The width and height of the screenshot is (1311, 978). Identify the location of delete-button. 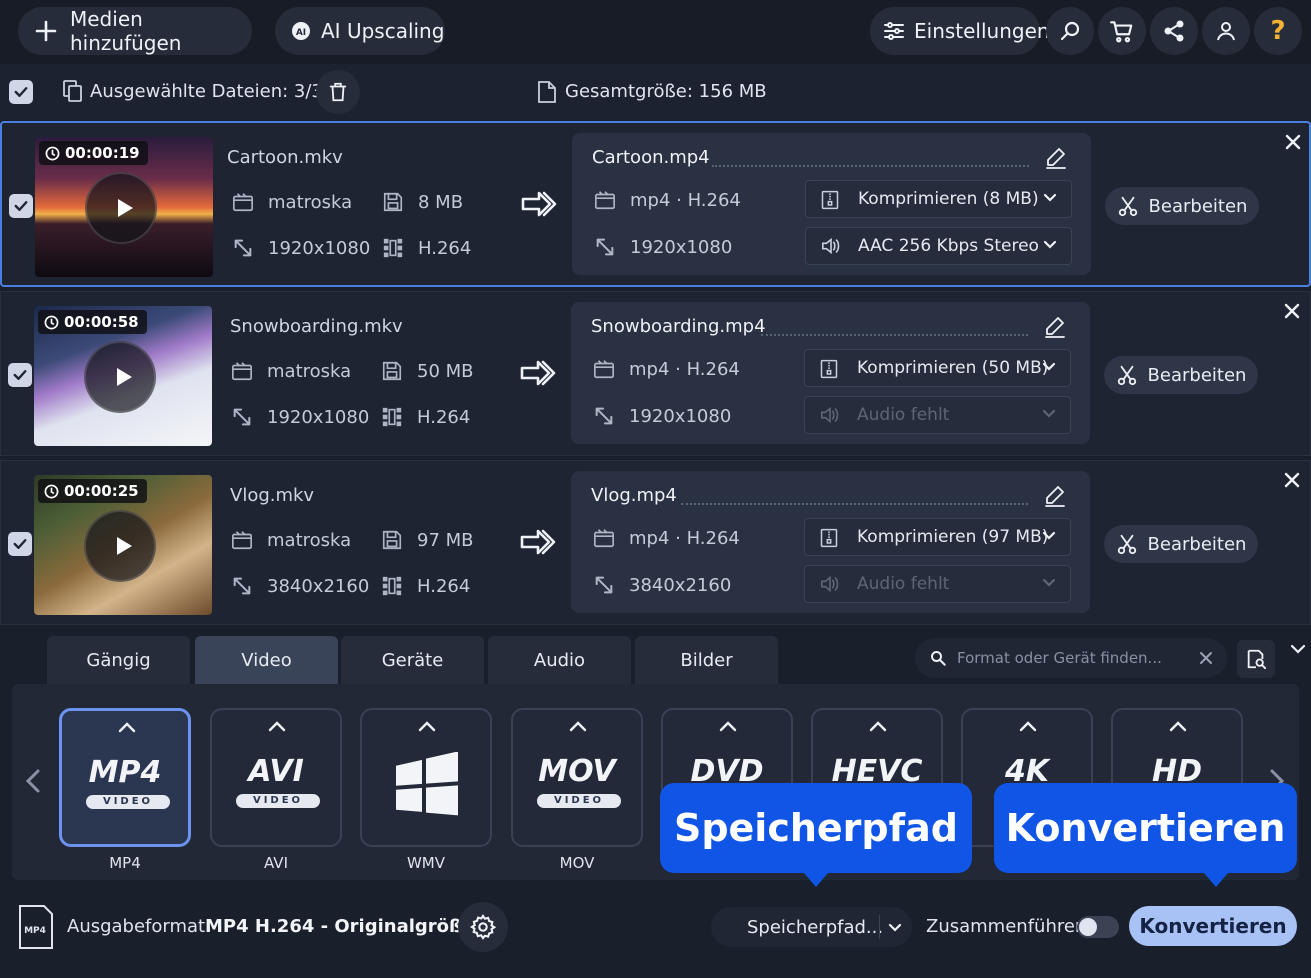
(338, 92).